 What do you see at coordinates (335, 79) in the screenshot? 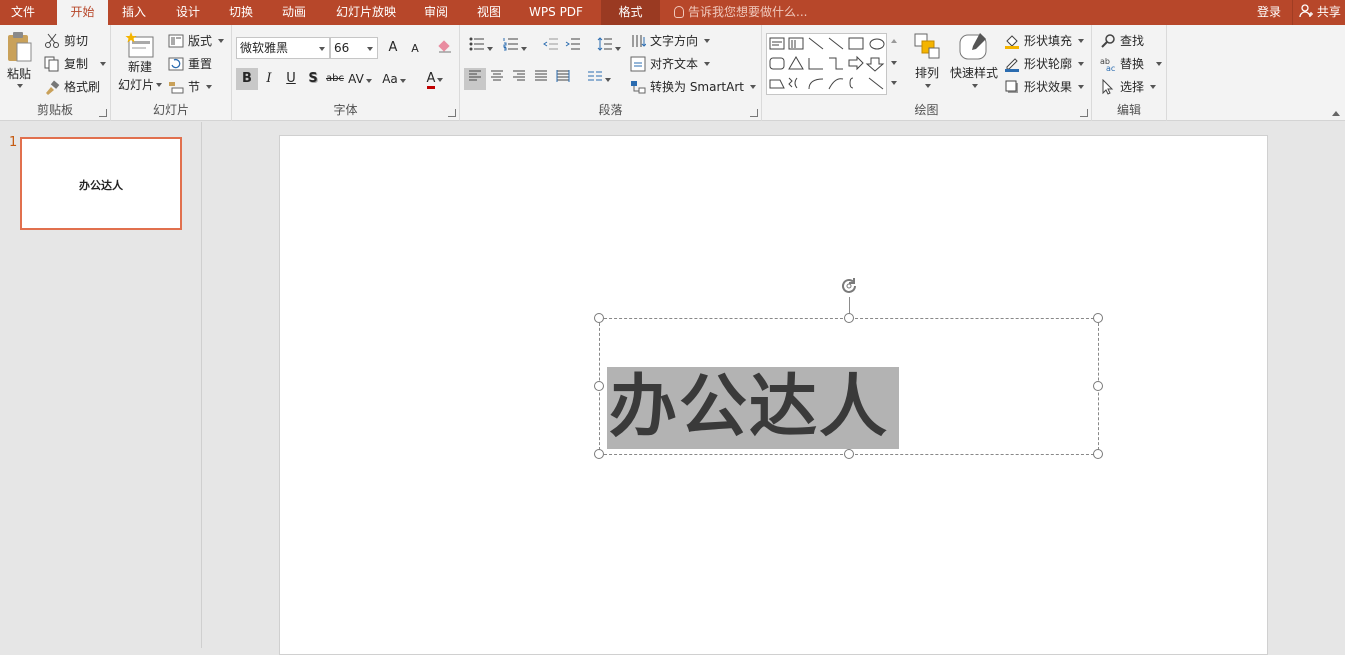
I see `strikethrough-button: abc` at bounding box center [335, 79].